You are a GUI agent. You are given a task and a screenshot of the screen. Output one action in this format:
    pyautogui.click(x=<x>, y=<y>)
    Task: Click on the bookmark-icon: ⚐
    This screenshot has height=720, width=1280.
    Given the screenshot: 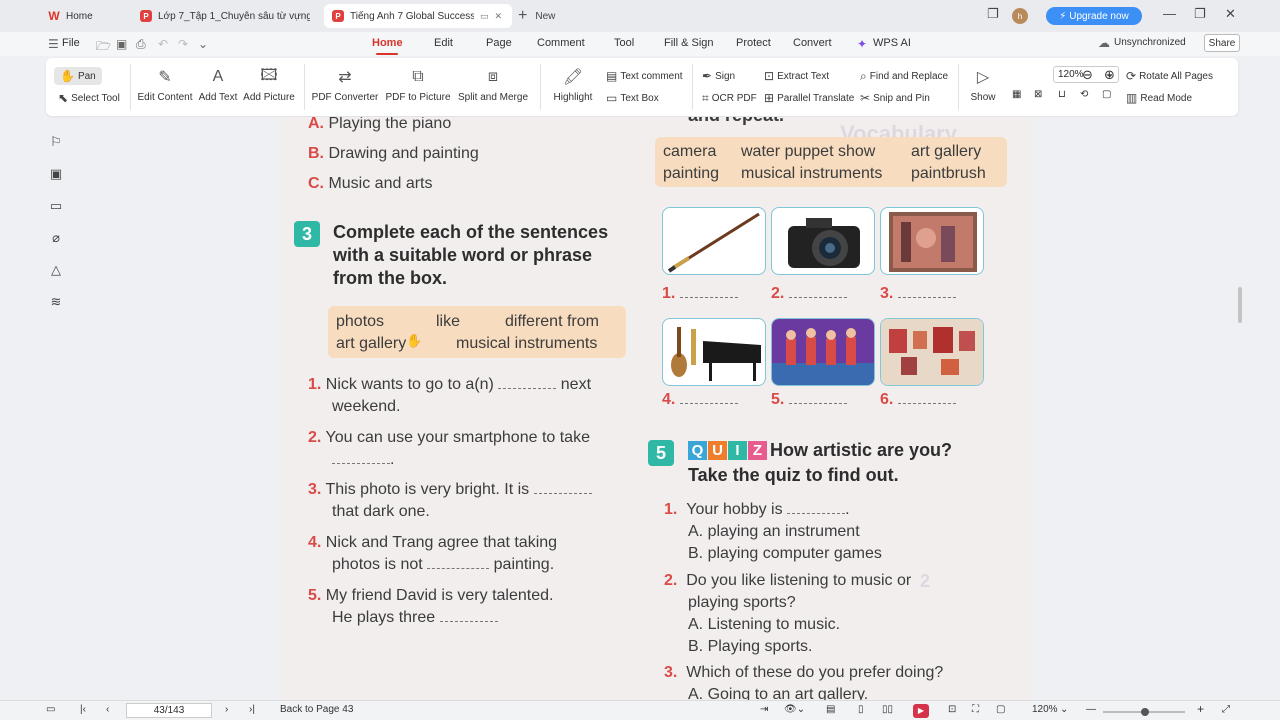 What is the action you would take?
    pyautogui.click(x=56, y=142)
    